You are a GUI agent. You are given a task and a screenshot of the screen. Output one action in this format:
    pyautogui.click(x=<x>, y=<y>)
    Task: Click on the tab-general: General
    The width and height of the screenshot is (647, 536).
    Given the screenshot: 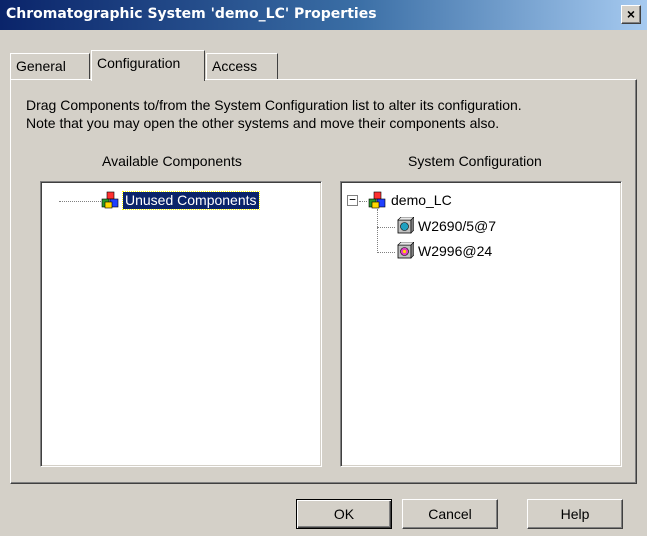 What is the action you would take?
    pyautogui.click(x=50, y=66)
    